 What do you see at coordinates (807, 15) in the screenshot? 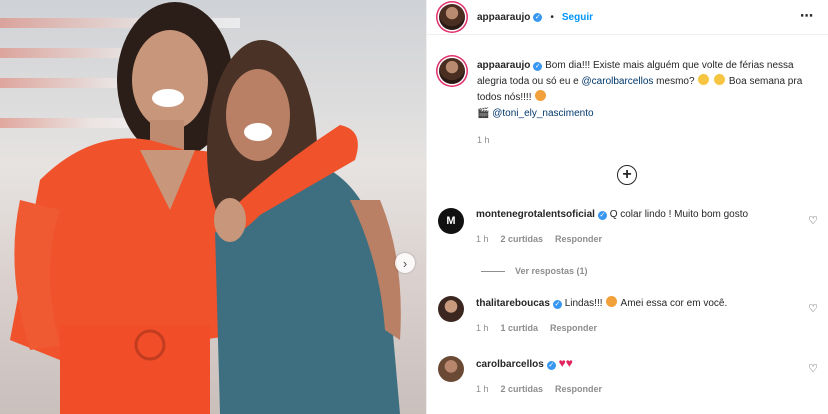
I see `more-options-icon: ⋯` at bounding box center [807, 15].